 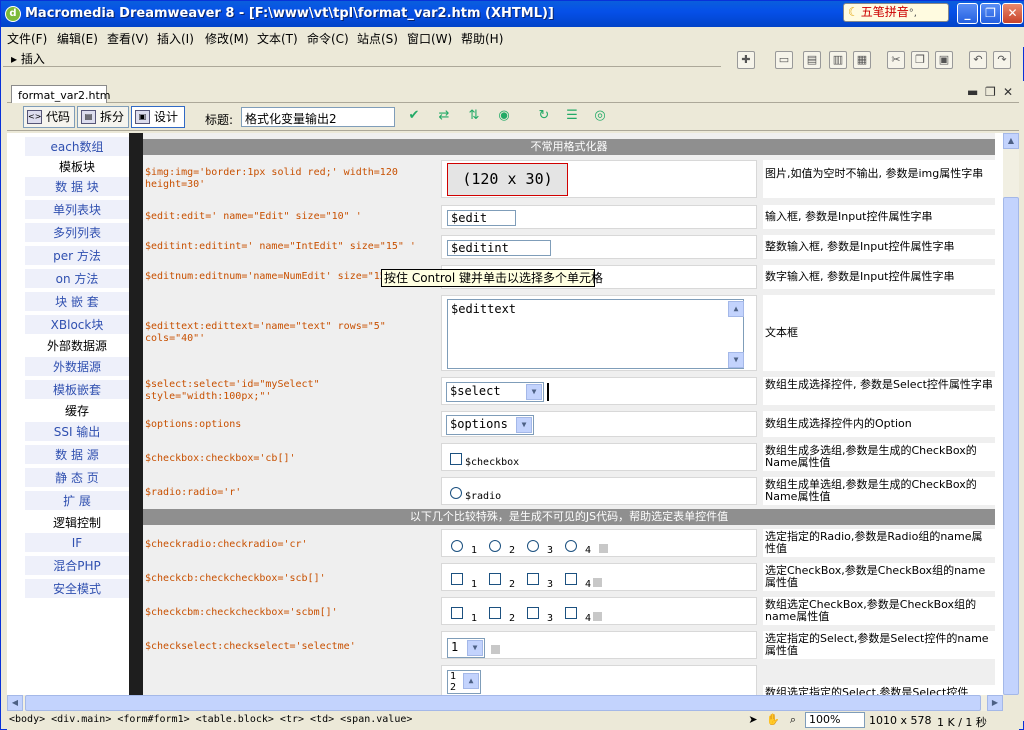 I want to click on pointer-tool-icon: ➤, so click(x=753, y=721).